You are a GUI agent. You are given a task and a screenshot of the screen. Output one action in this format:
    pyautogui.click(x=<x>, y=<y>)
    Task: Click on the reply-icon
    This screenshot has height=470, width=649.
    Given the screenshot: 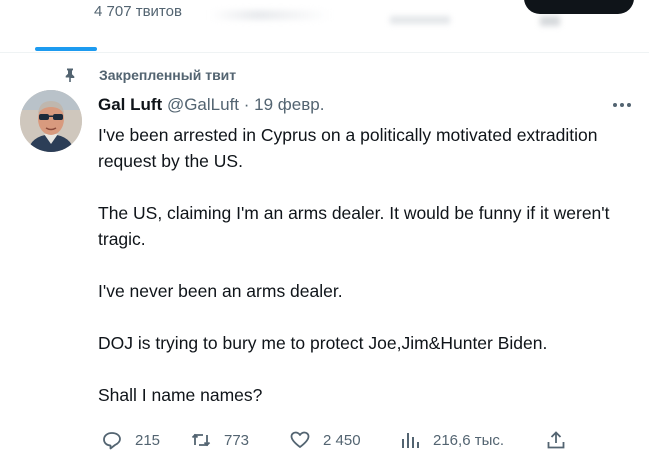 What is the action you would take?
    pyautogui.click(x=112, y=441)
    